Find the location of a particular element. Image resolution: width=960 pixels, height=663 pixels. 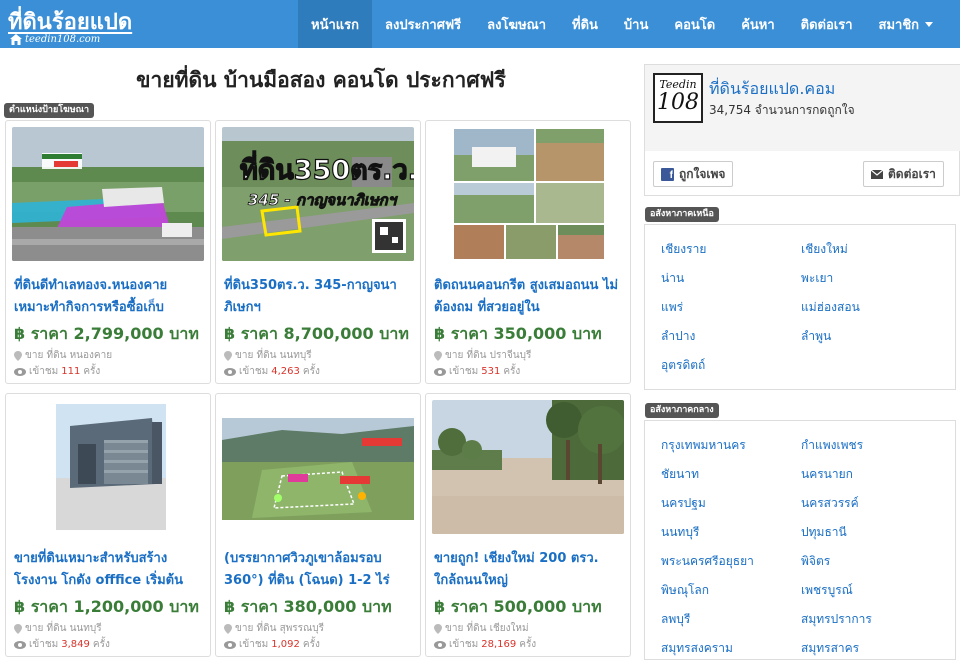

home-icon is located at coordinates (16, 39).